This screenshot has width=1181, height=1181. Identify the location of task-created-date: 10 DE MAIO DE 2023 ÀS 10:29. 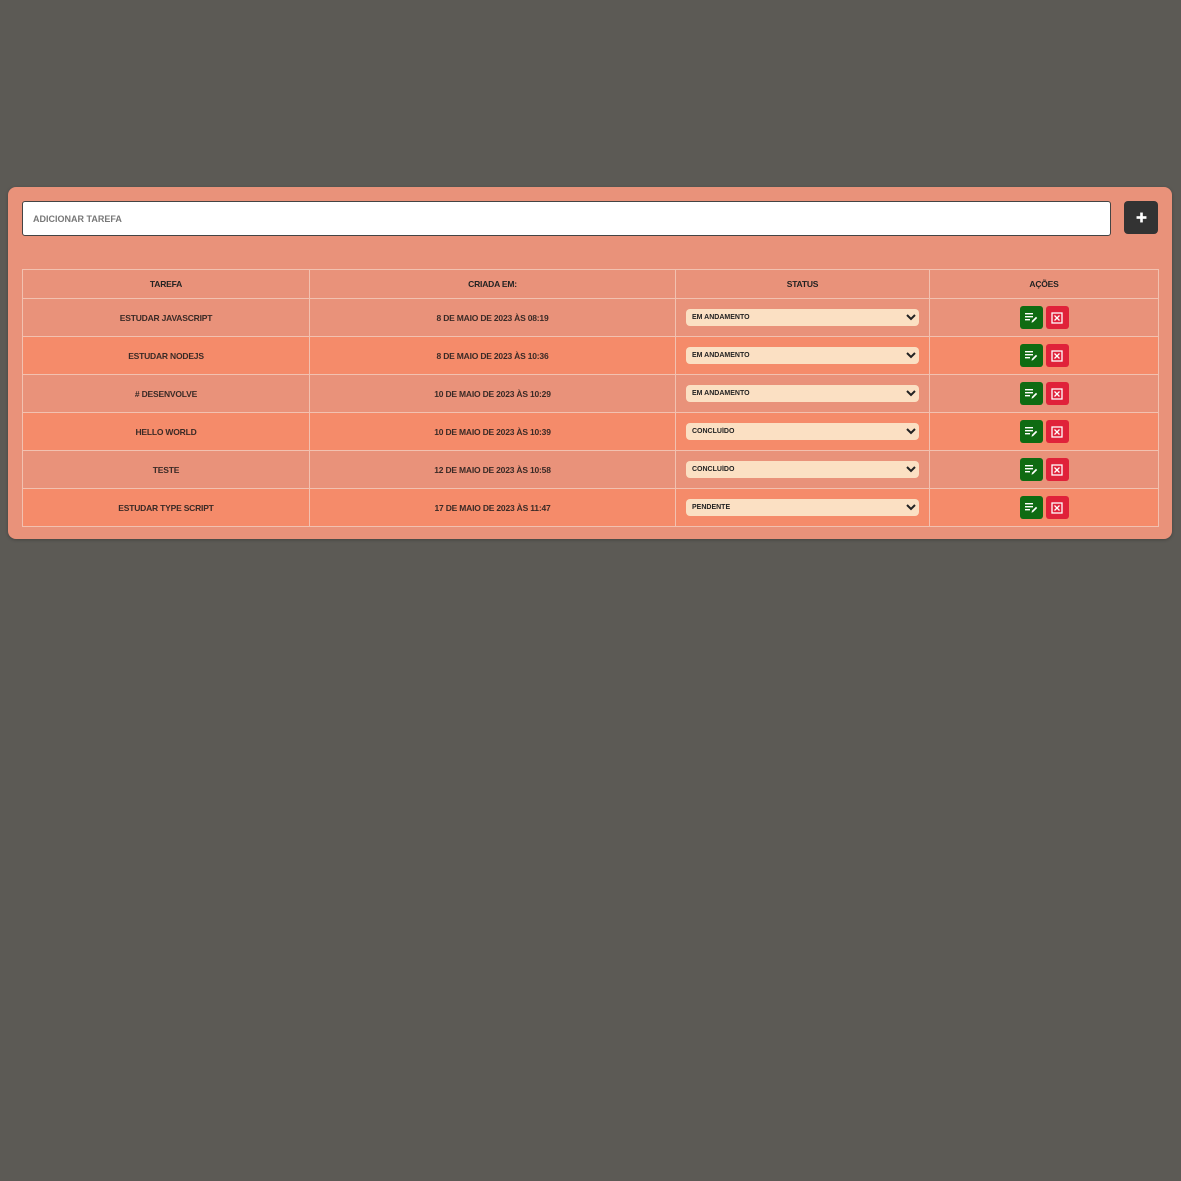
(492, 393).